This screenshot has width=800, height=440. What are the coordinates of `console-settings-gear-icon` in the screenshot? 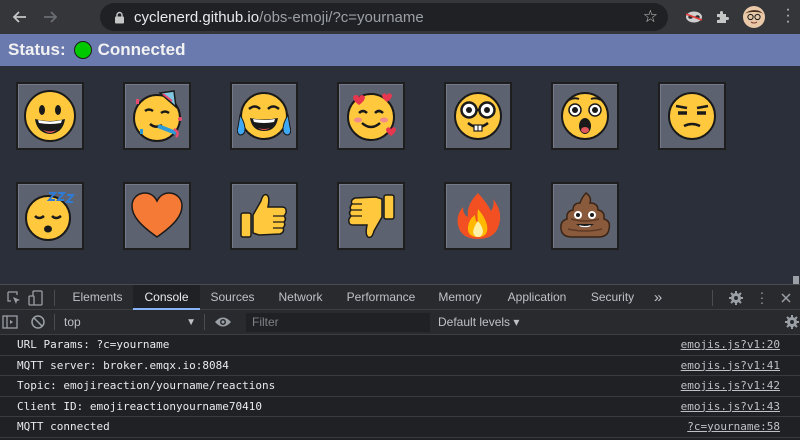 It's located at (792, 322).